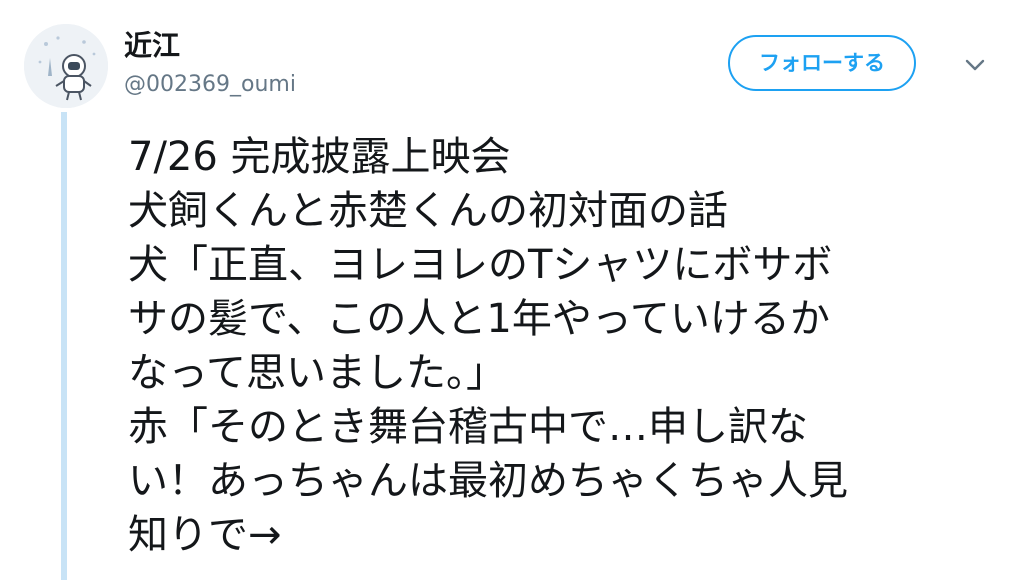 The height and width of the screenshot is (580, 1024). What do you see at coordinates (205, 535) in the screenshot?
I see `tweet-text-line: 知りで→` at bounding box center [205, 535].